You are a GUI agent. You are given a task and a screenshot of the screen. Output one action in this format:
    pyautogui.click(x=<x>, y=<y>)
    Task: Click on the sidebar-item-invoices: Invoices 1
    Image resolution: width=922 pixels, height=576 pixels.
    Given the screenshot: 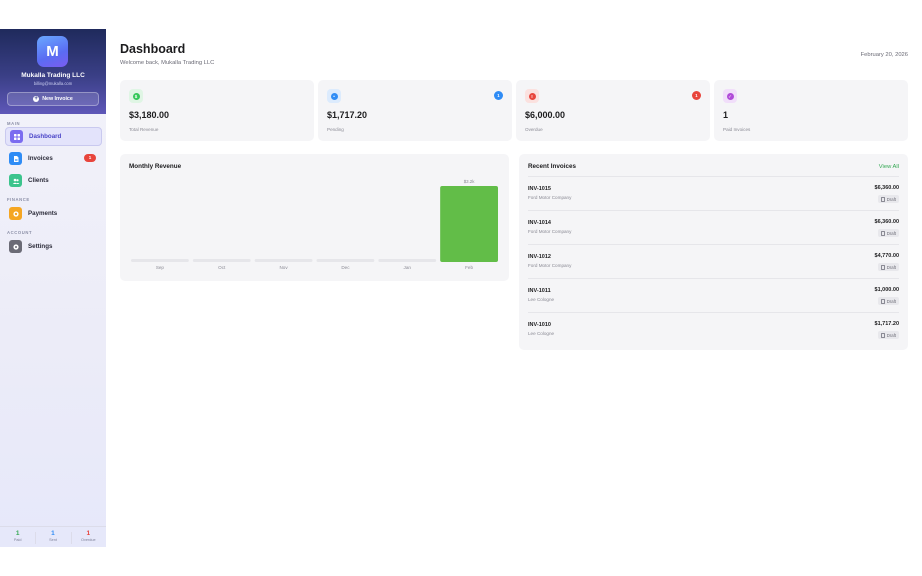 What is the action you would take?
    pyautogui.click(x=53, y=158)
    